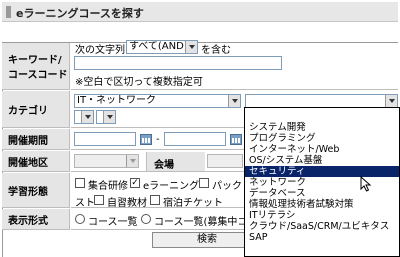 This screenshot has width=400, height=257. What do you see at coordinates (135, 183) in the screenshot?
I see `format-checkbox-elearning: ✓` at bounding box center [135, 183].